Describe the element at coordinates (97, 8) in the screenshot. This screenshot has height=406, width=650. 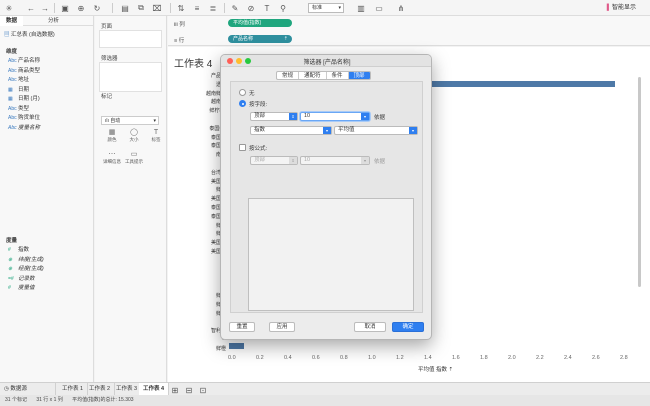
I see `pause-updates-icon: ↻` at that location.